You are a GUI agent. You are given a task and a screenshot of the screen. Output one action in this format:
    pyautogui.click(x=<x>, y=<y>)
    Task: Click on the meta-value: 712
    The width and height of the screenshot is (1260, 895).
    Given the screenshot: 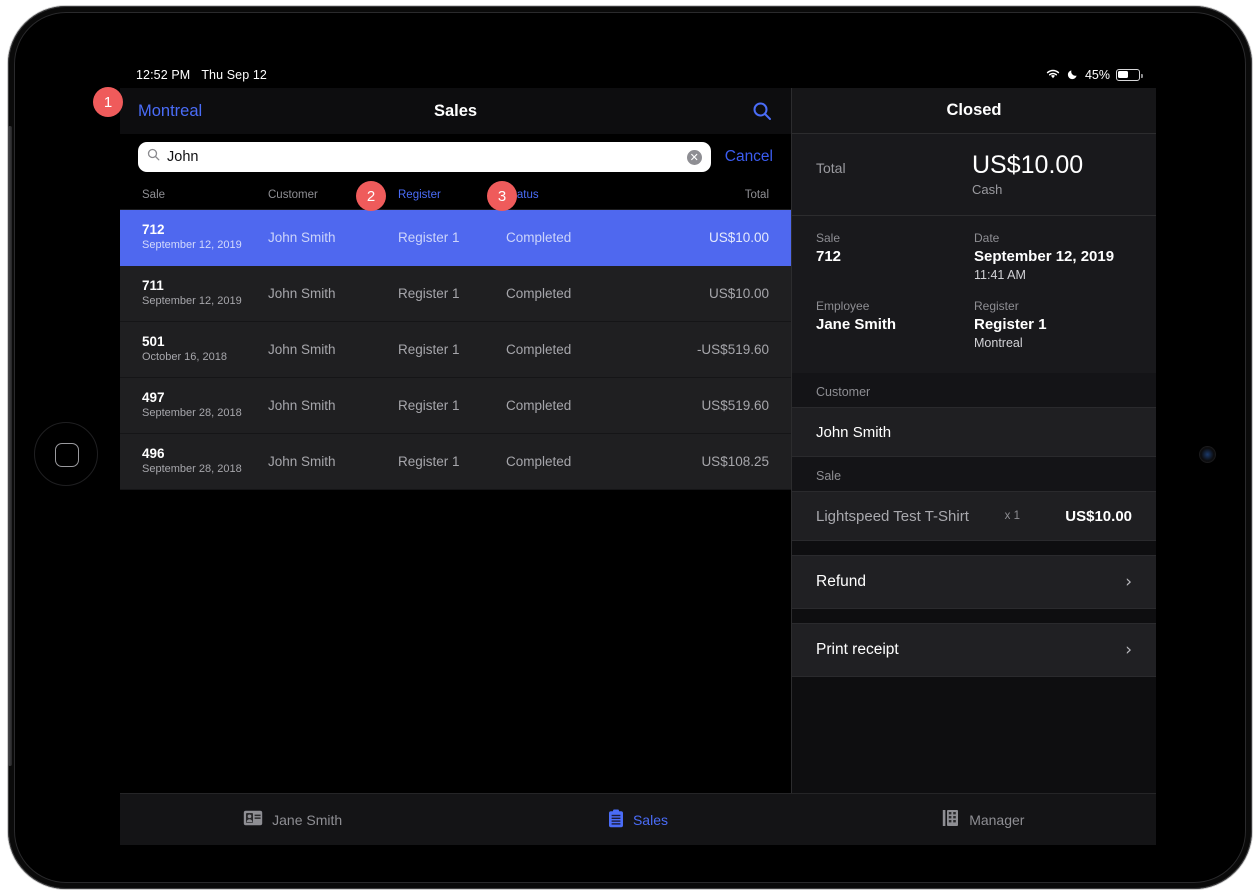 What is the action you would take?
    pyautogui.click(x=829, y=256)
    